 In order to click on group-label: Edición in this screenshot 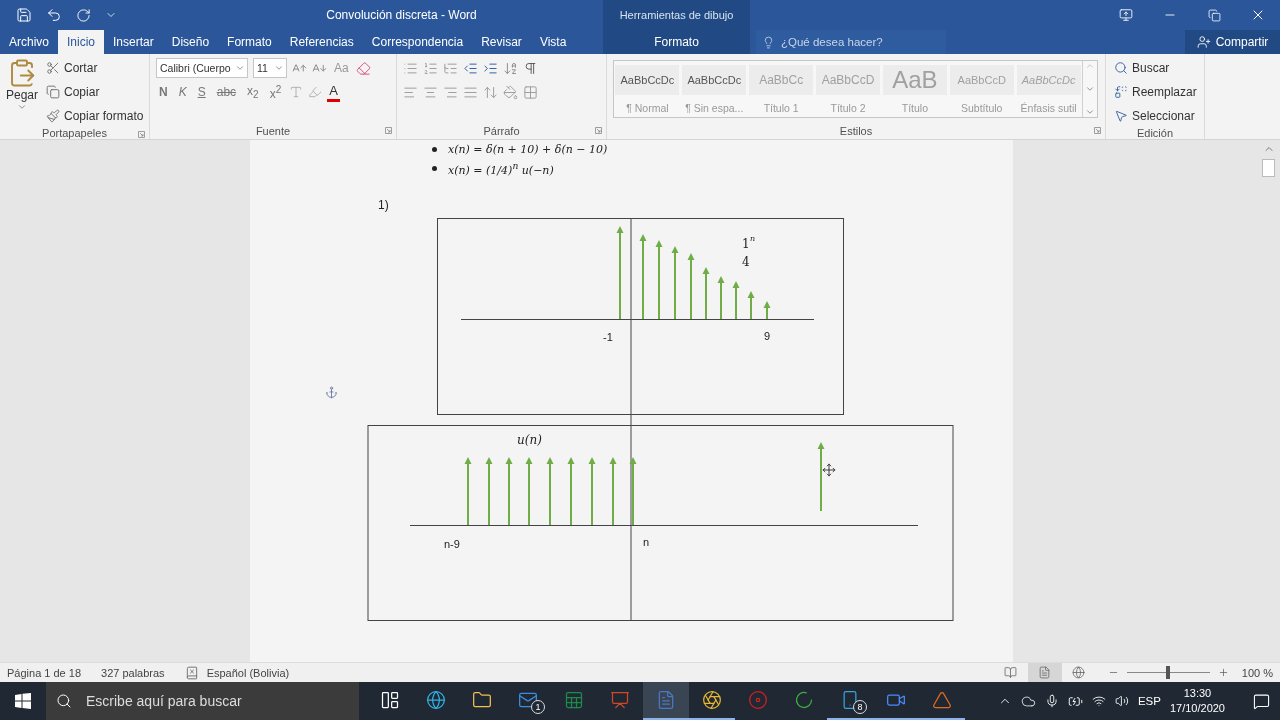, I will do `click(1155, 132)`.